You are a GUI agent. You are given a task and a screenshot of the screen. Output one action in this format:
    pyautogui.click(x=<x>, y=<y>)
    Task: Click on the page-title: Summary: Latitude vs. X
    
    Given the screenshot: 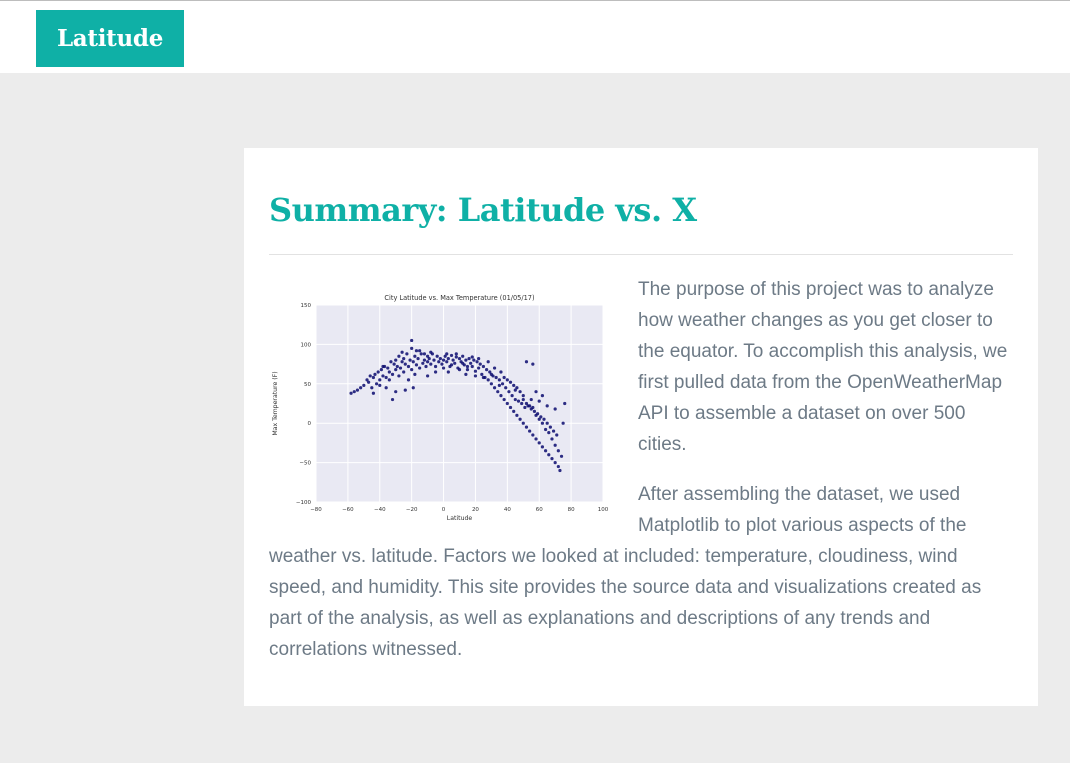 What is the action you would take?
    pyautogui.click(x=483, y=210)
    